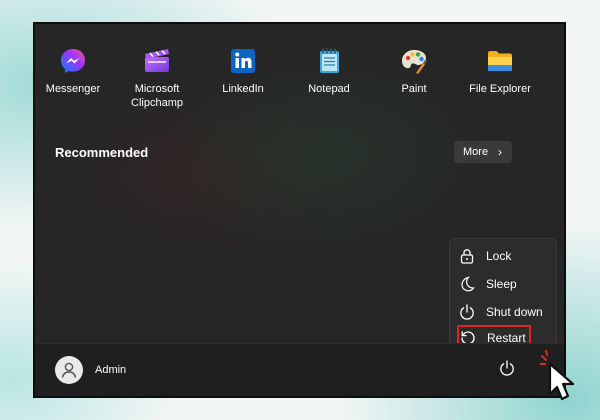 This screenshot has width=600, height=420. I want to click on power-menu-item-sleep: Sleep, so click(504, 284).